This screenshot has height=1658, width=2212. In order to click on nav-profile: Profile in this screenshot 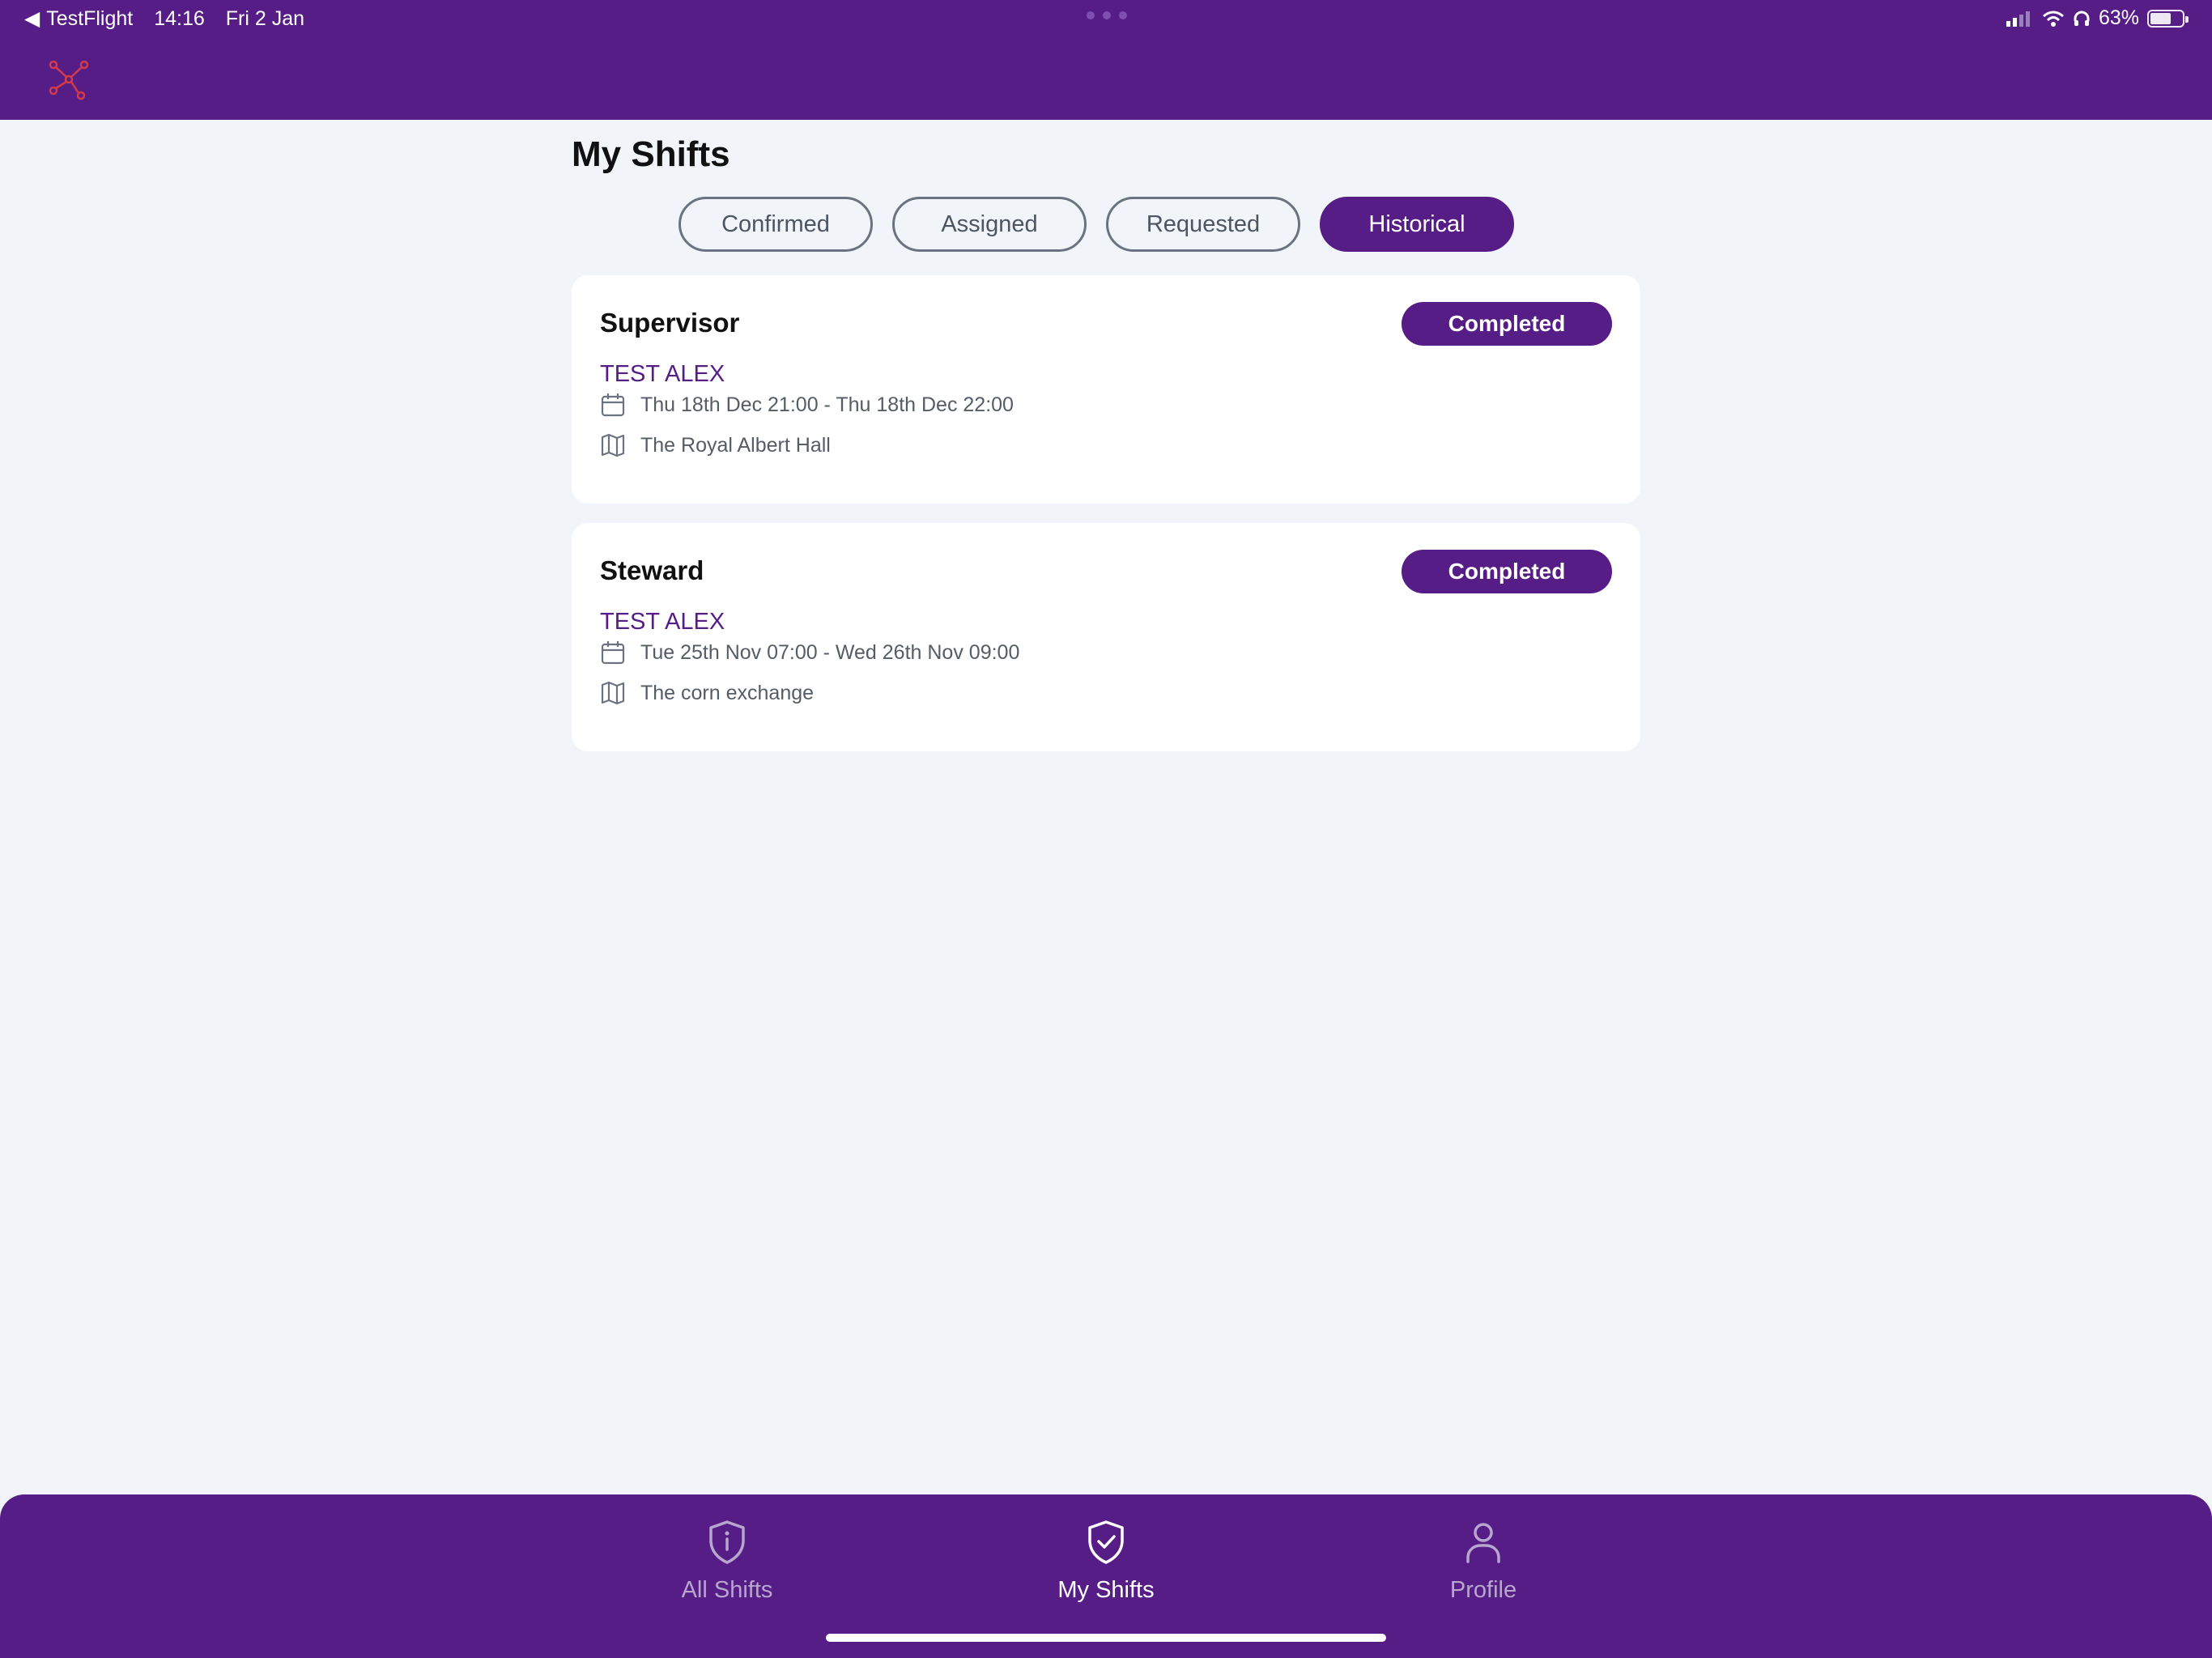, I will do `click(1483, 1561)`.